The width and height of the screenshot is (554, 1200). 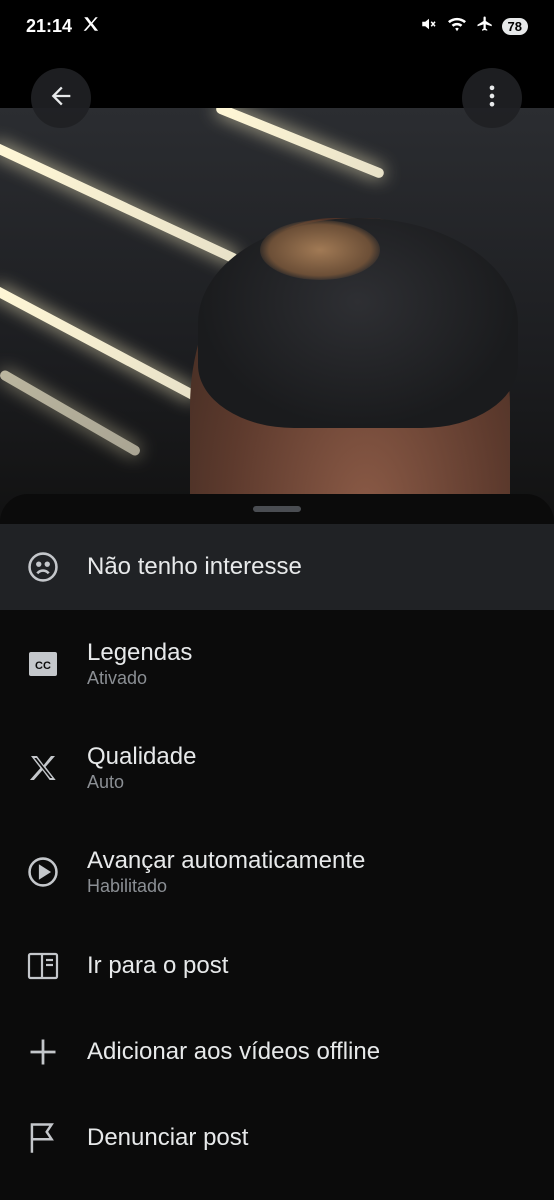 What do you see at coordinates (43, 872) in the screenshot?
I see `play-circle-icon` at bounding box center [43, 872].